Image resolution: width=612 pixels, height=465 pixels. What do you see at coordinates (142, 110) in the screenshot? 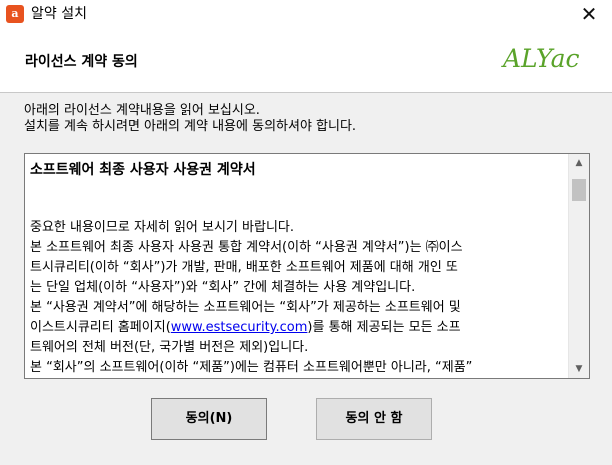
I see `instruction-line-1: 아래의 라이선스 계약내용을 읽어 보십시오.` at bounding box center [142, 110].